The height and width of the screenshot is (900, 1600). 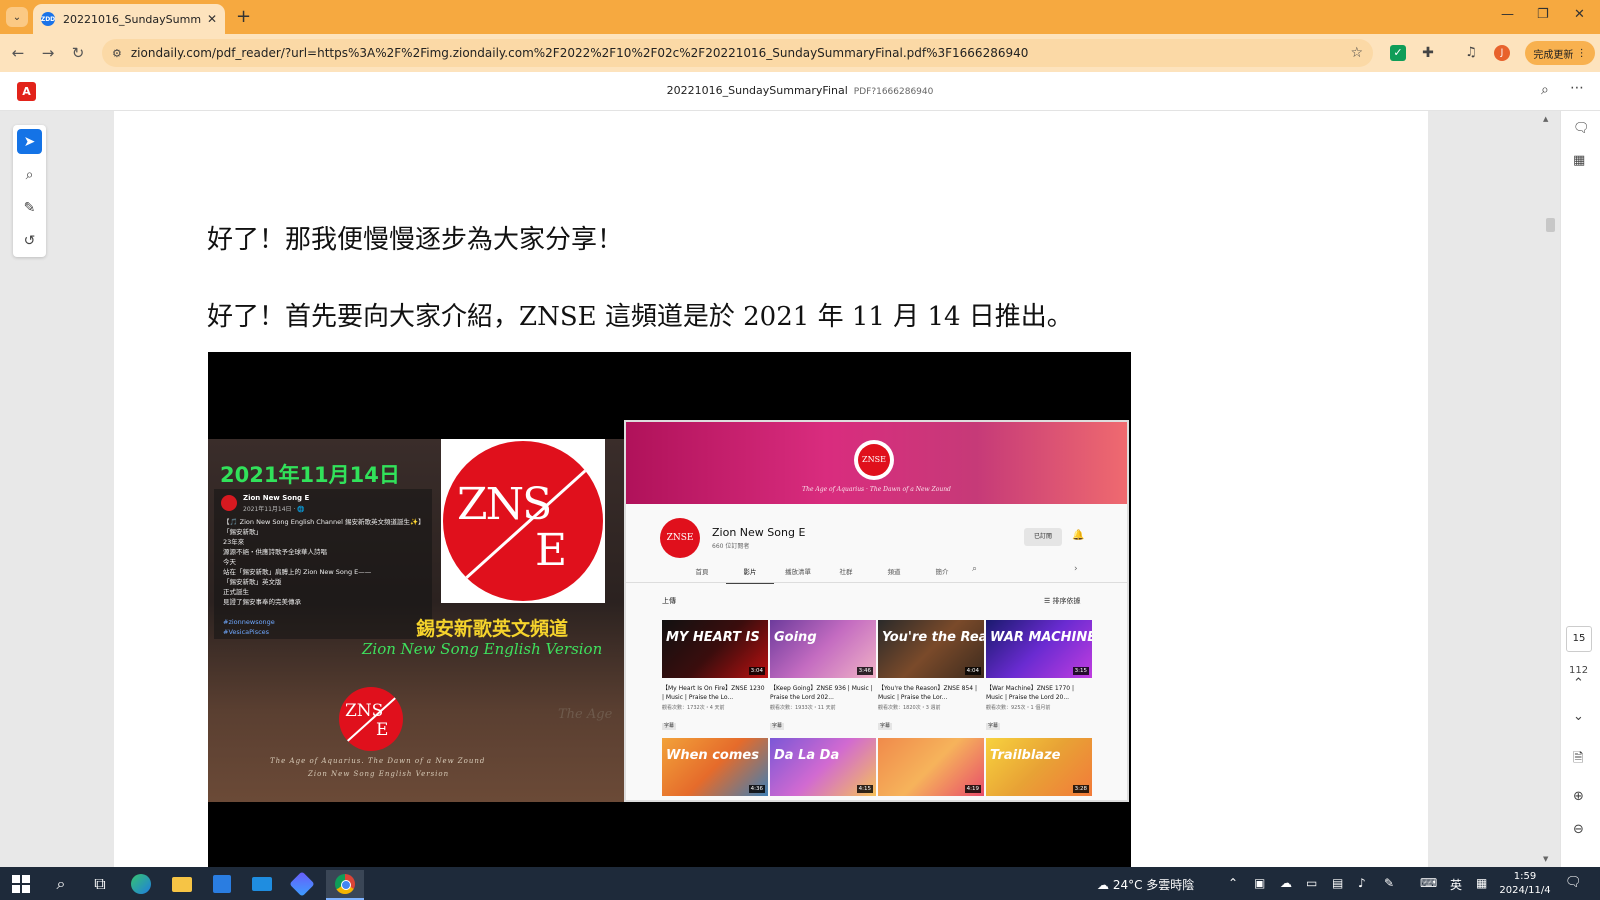 What do you see at coordinates (141, 884) in the screenshot?
I see `edge-icon` at bounding box center [141, 884].